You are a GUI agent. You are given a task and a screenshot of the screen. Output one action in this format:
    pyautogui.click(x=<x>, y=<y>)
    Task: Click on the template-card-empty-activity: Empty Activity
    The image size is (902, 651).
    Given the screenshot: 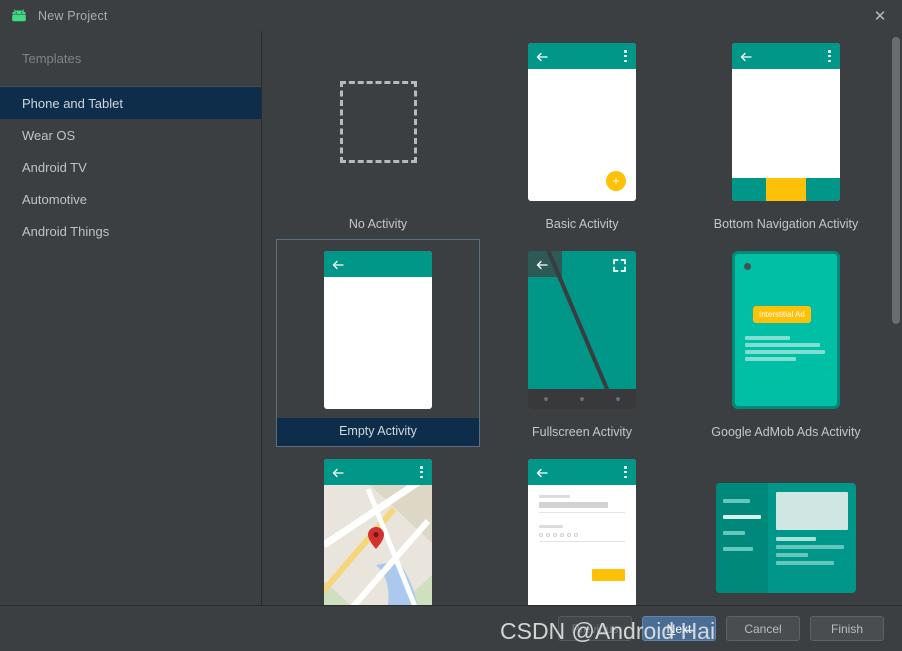 What is the action you would take?
    pyautogui.click(x=378, y=343)
    